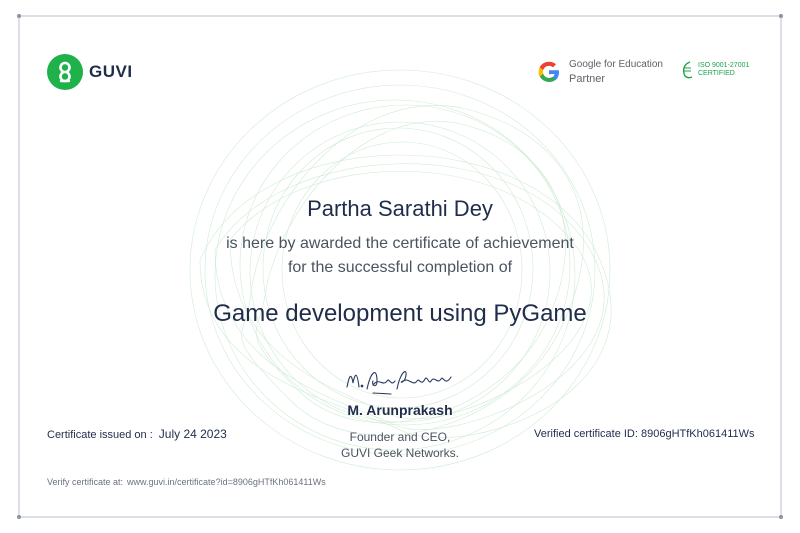 This screenshot has height=533, width=800. What do you see at coordinates (586, 434) in the screenshot?
I see `certificate-id-label: Verified certificate ID:` at bounding box center [586, 434].